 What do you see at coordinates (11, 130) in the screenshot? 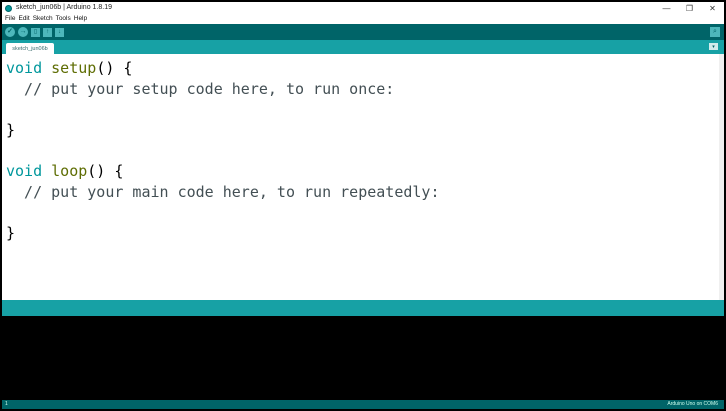
I see `code-line-4: }` at bounding box center [11, 130].